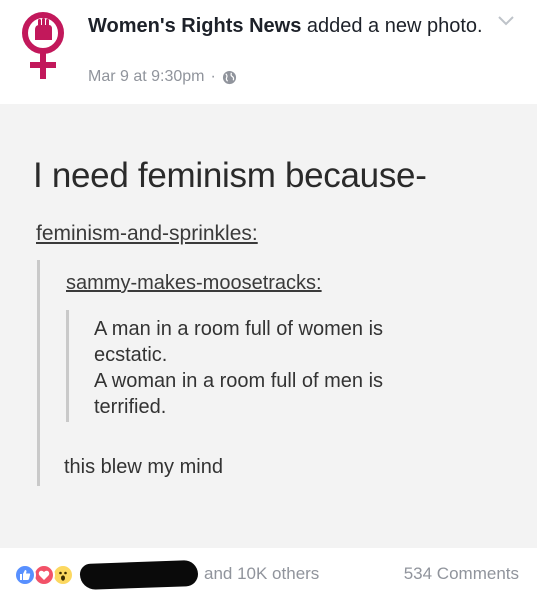 Image resolution: width=537 pixels, height=600 pixels. What do you see at coordinates (261, 574) in the screenshot?
I see `reactions-others-link: and 10K others` at bounding box center [261, 574].